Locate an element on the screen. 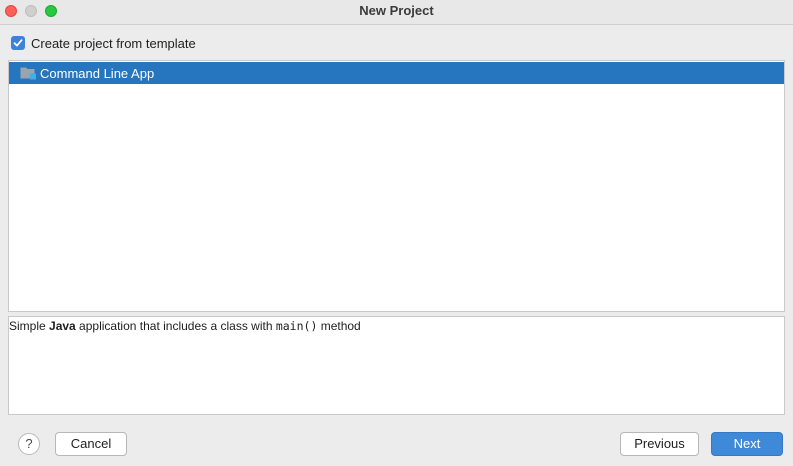 The image size is (793, 466). checkmark-icon is located at coordinates (18, 43).